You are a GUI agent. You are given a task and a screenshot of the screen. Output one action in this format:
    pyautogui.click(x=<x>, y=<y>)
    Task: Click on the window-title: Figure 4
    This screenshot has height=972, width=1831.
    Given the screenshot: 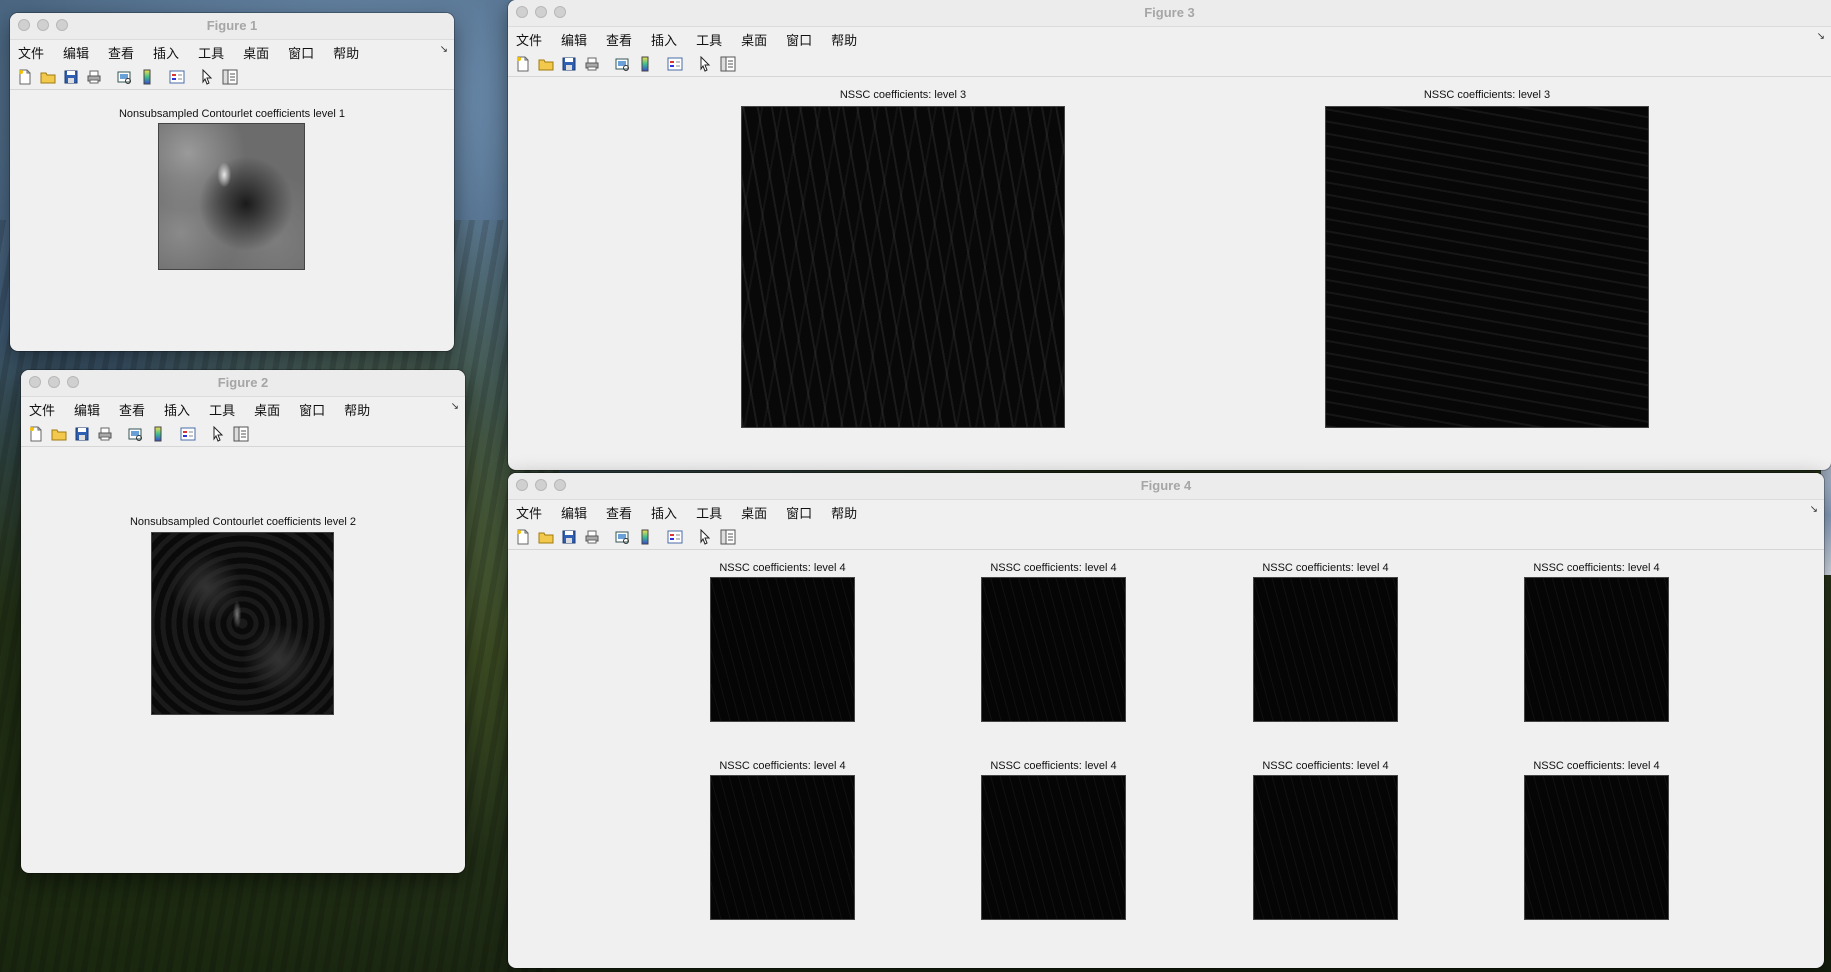 What is the action you would take?
    pyautogui.click(x=1166, y=485)
    